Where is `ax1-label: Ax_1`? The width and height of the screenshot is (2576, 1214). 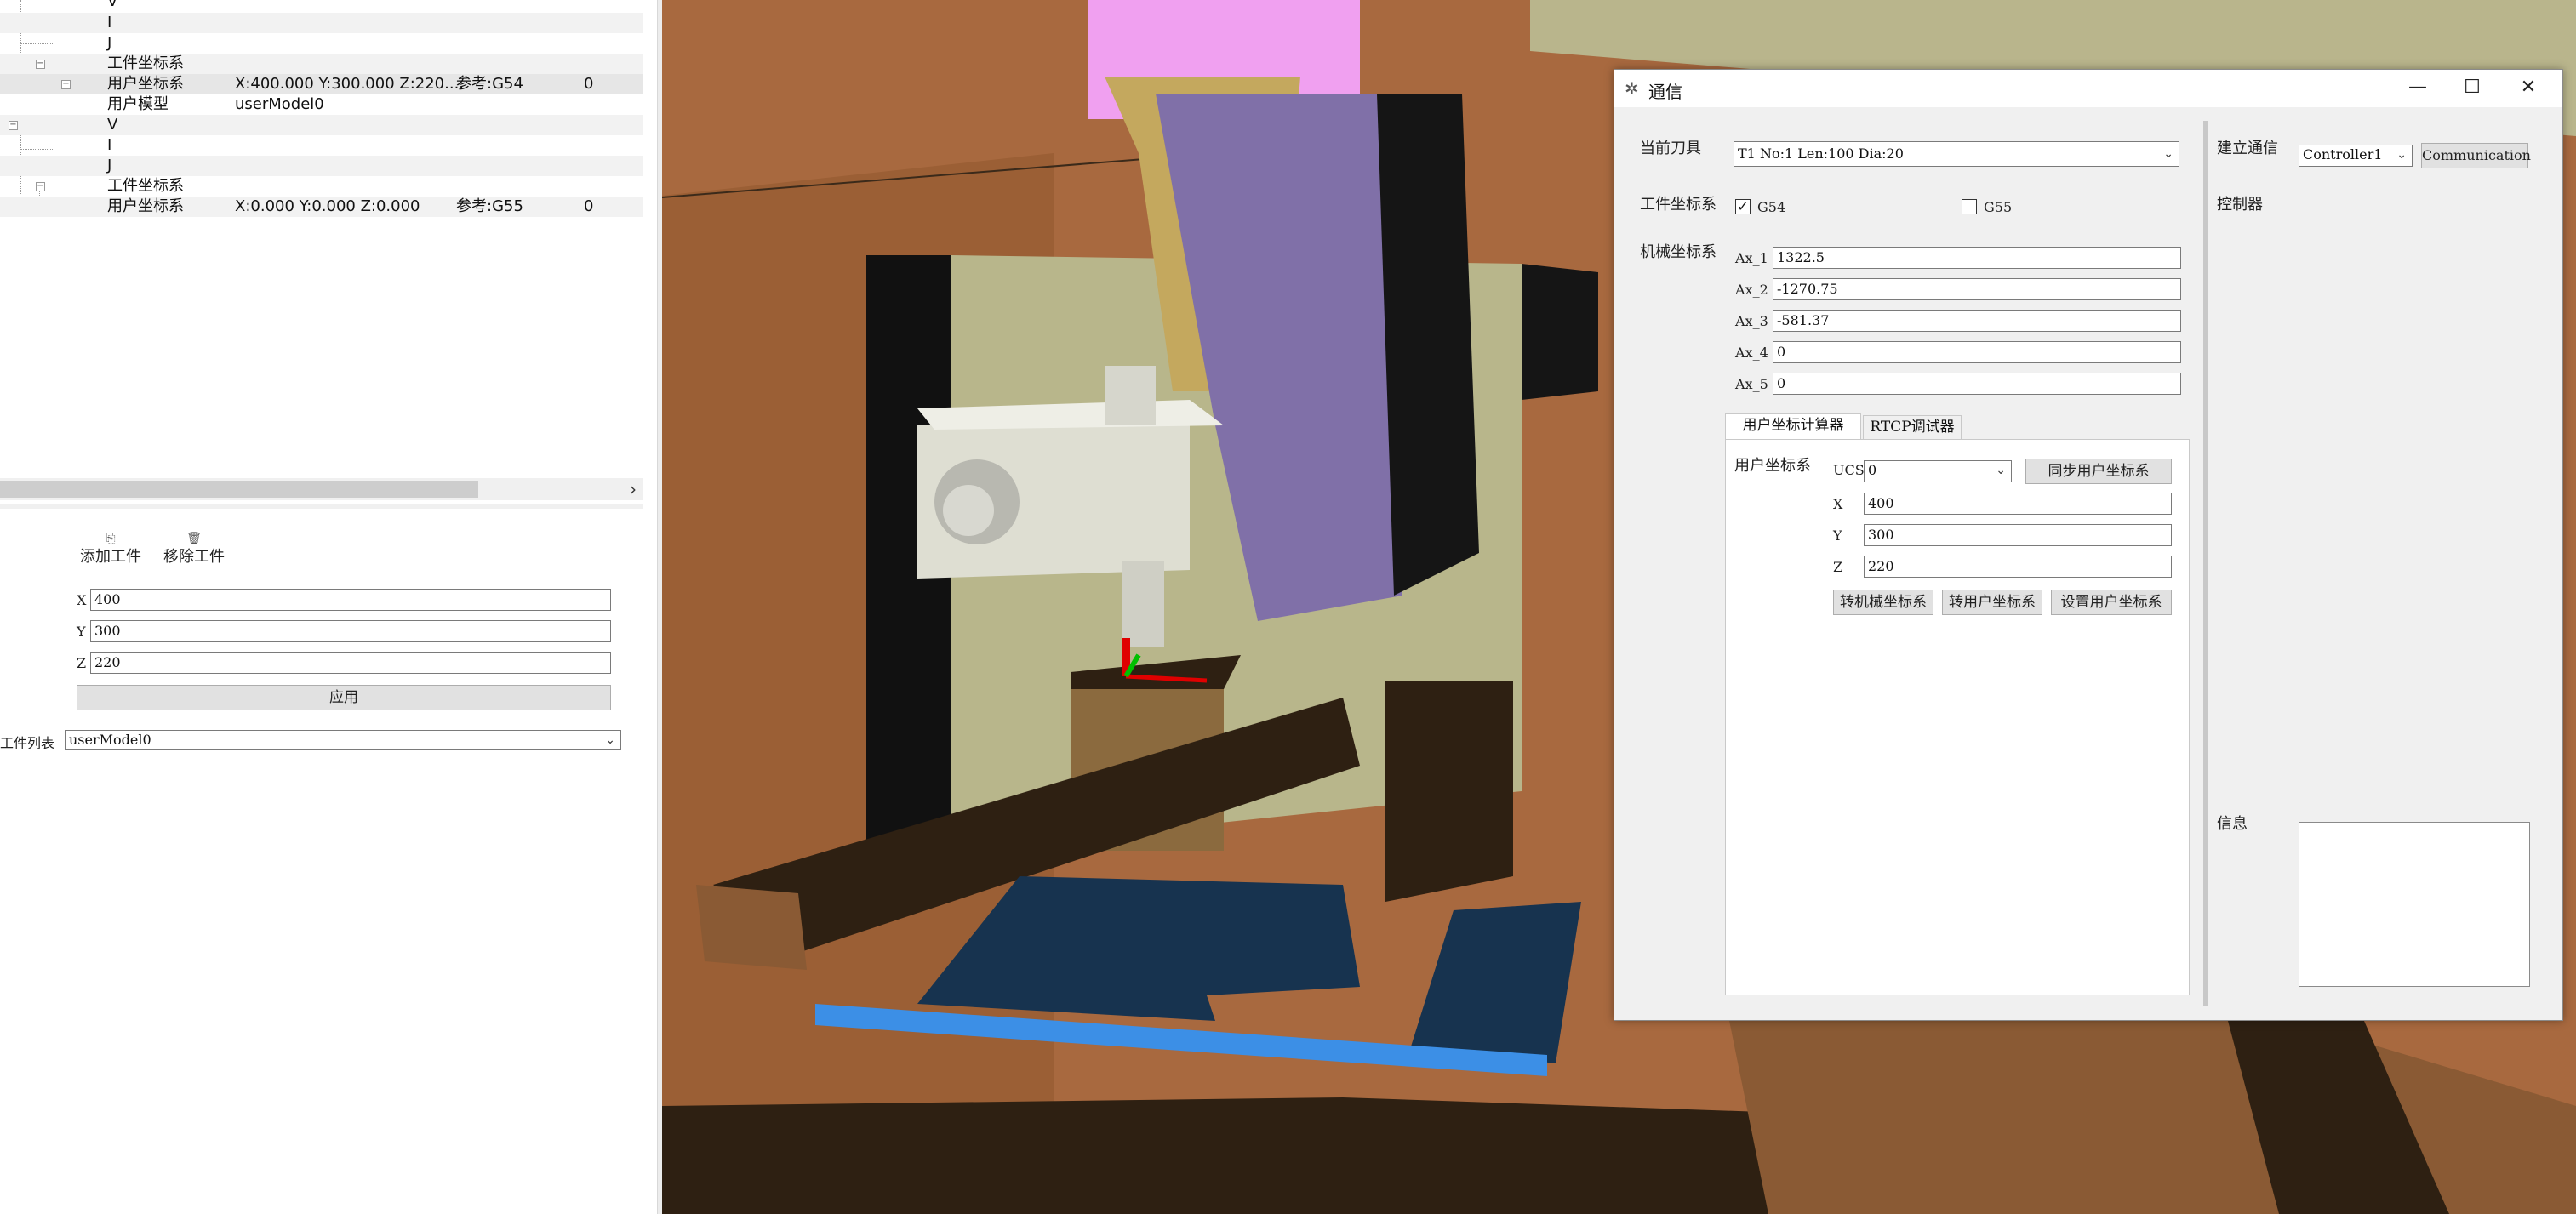 ax1-label: Ax_1 is located at coordinates (1751, 258).